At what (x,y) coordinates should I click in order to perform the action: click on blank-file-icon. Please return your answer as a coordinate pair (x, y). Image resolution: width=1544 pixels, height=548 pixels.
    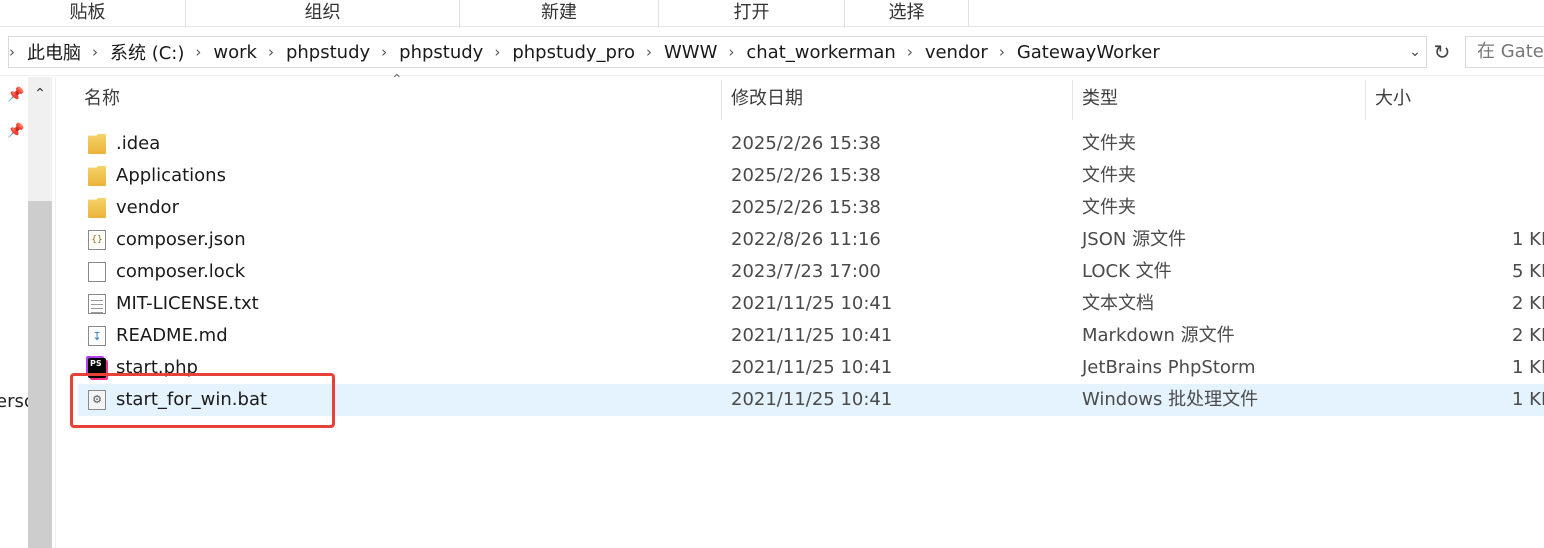
    Looking at the image, I should click on (97, 272).